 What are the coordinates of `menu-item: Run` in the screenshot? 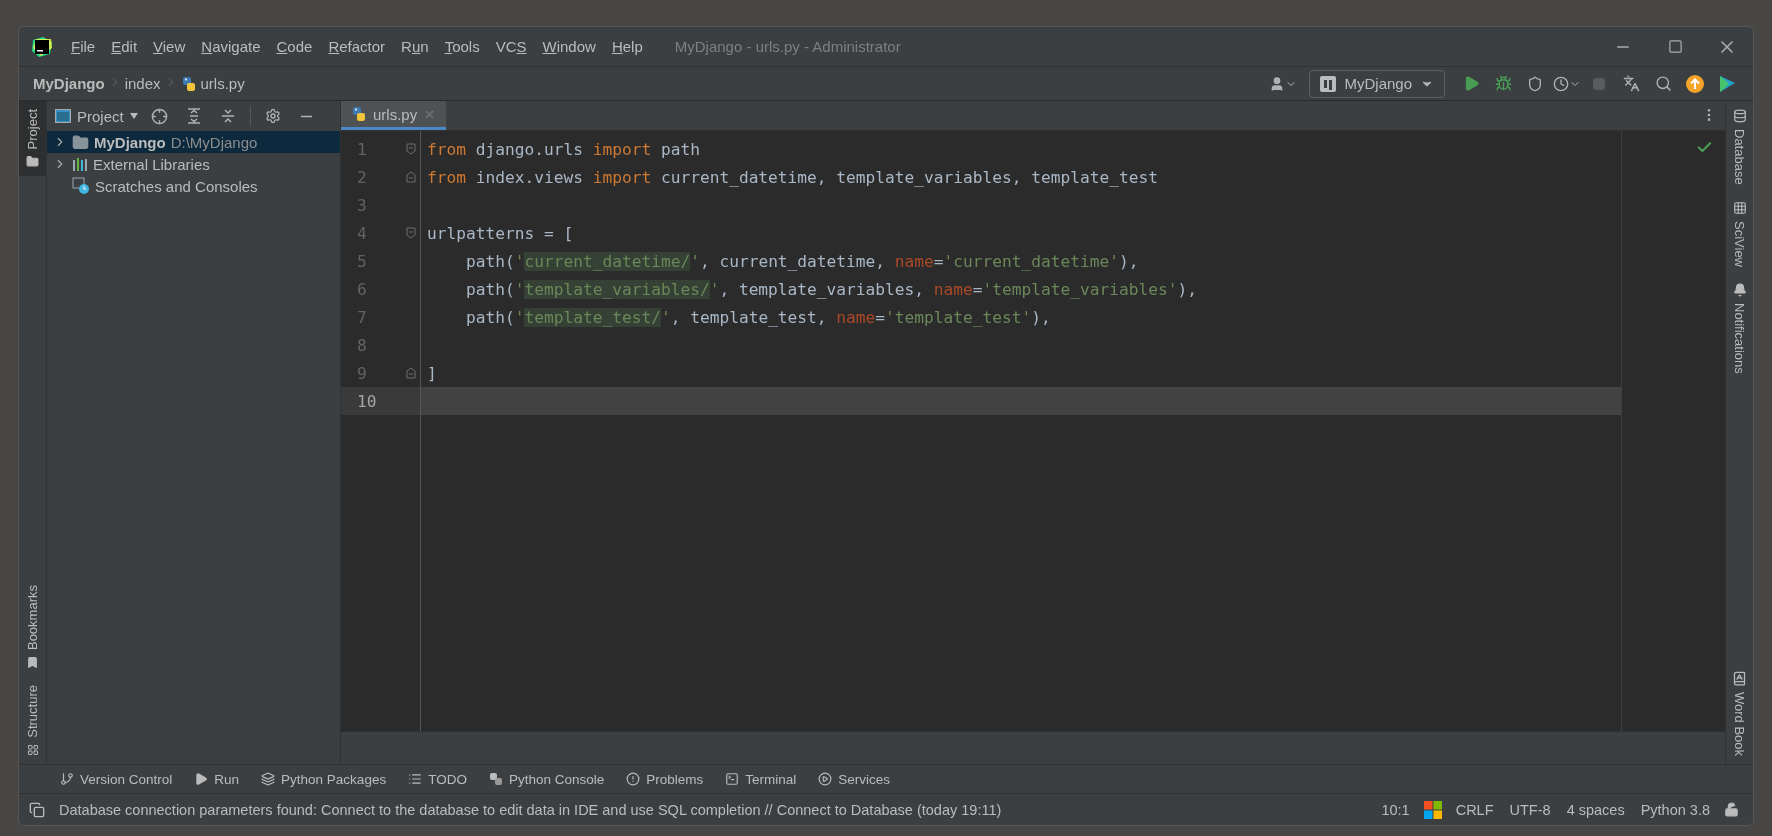 It's located at (415, 46).